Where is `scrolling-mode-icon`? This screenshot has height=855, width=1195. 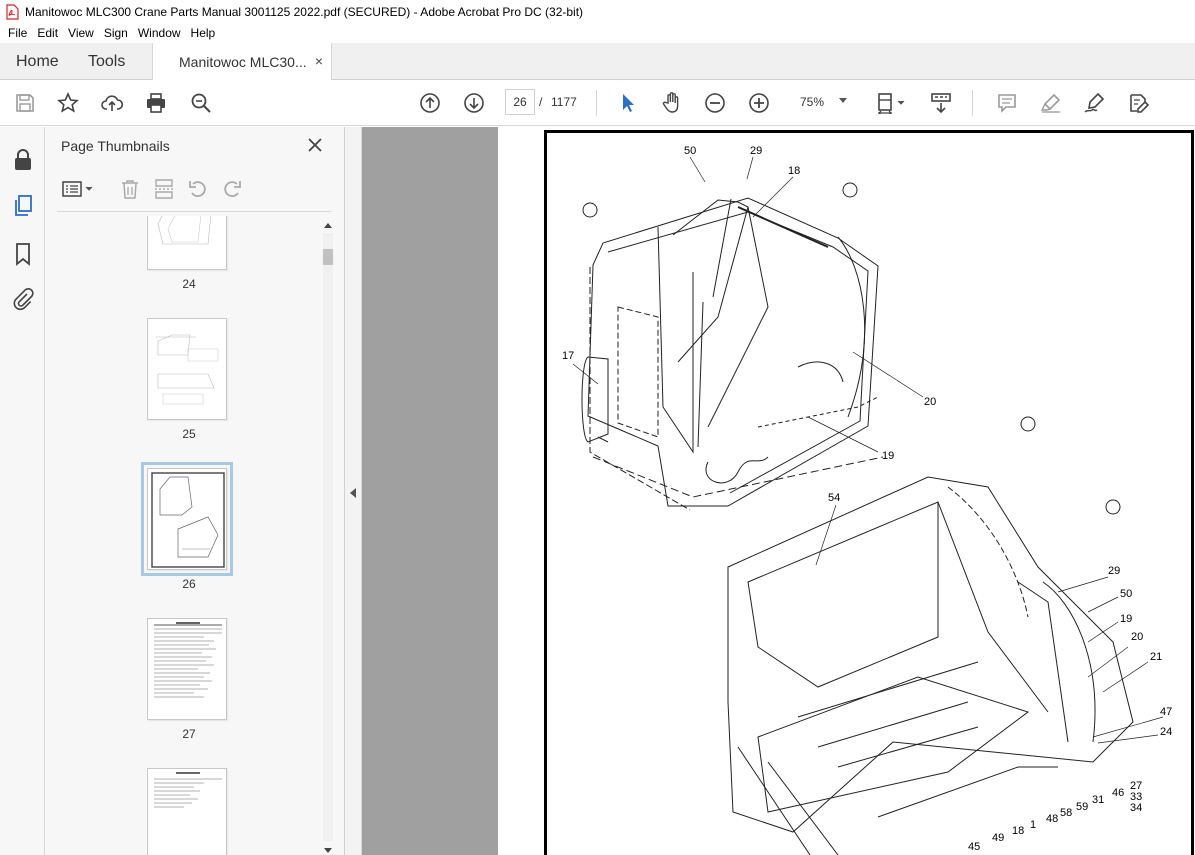
scrolling-mode-icon is located at coordinates (941, 103).